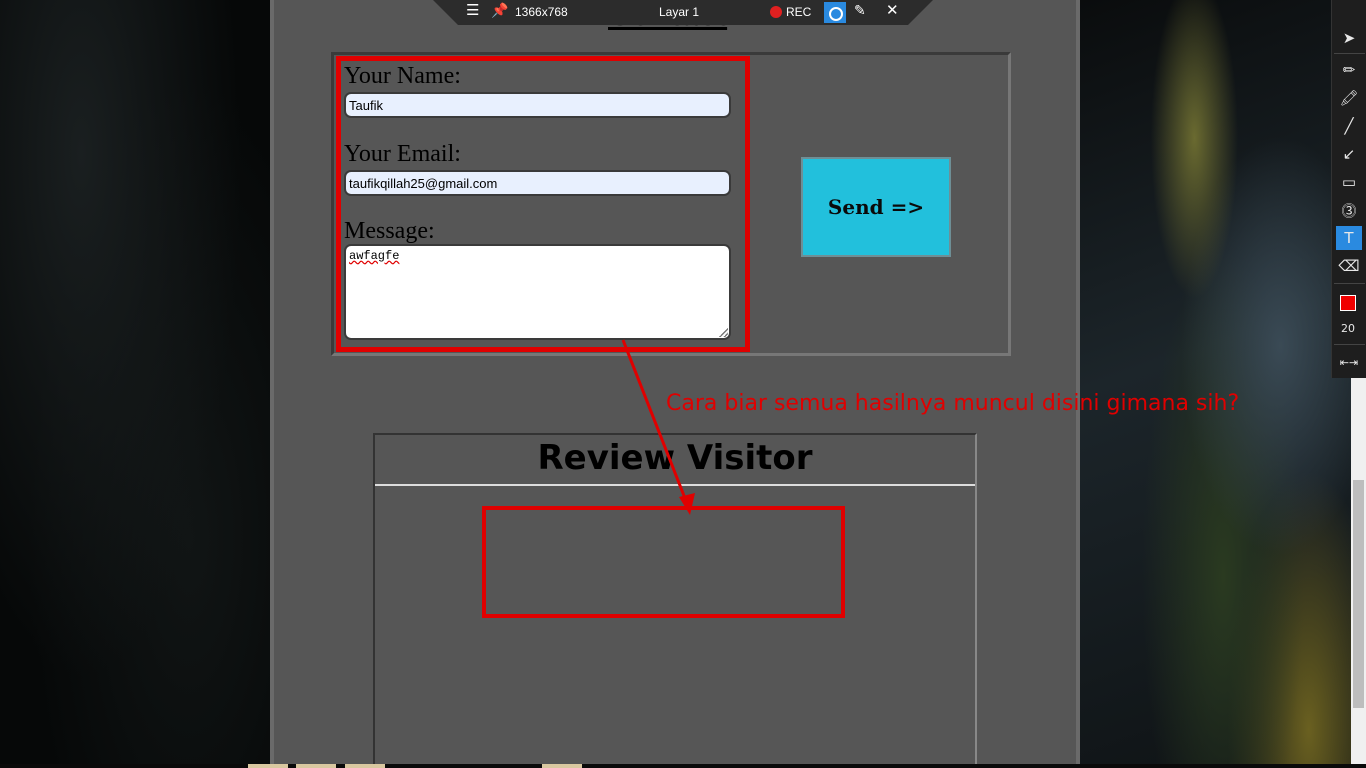  I want to click on rec-label: REC, so click(799, 12).